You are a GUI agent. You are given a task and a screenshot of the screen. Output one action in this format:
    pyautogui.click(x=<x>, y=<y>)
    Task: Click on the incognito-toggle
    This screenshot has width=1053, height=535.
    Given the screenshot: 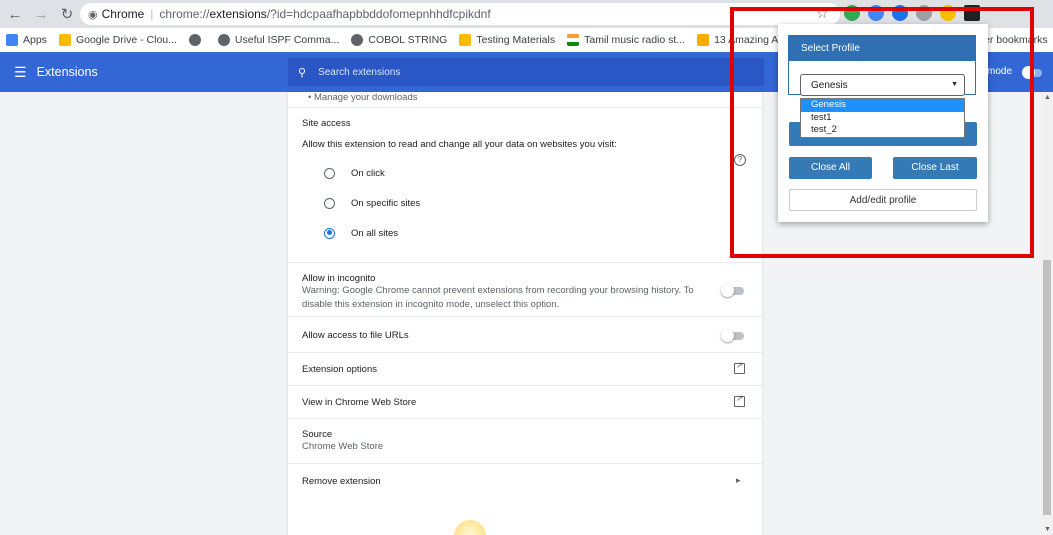 What is the action you would take?
    pyautogui.click(x=732, y=290)
    